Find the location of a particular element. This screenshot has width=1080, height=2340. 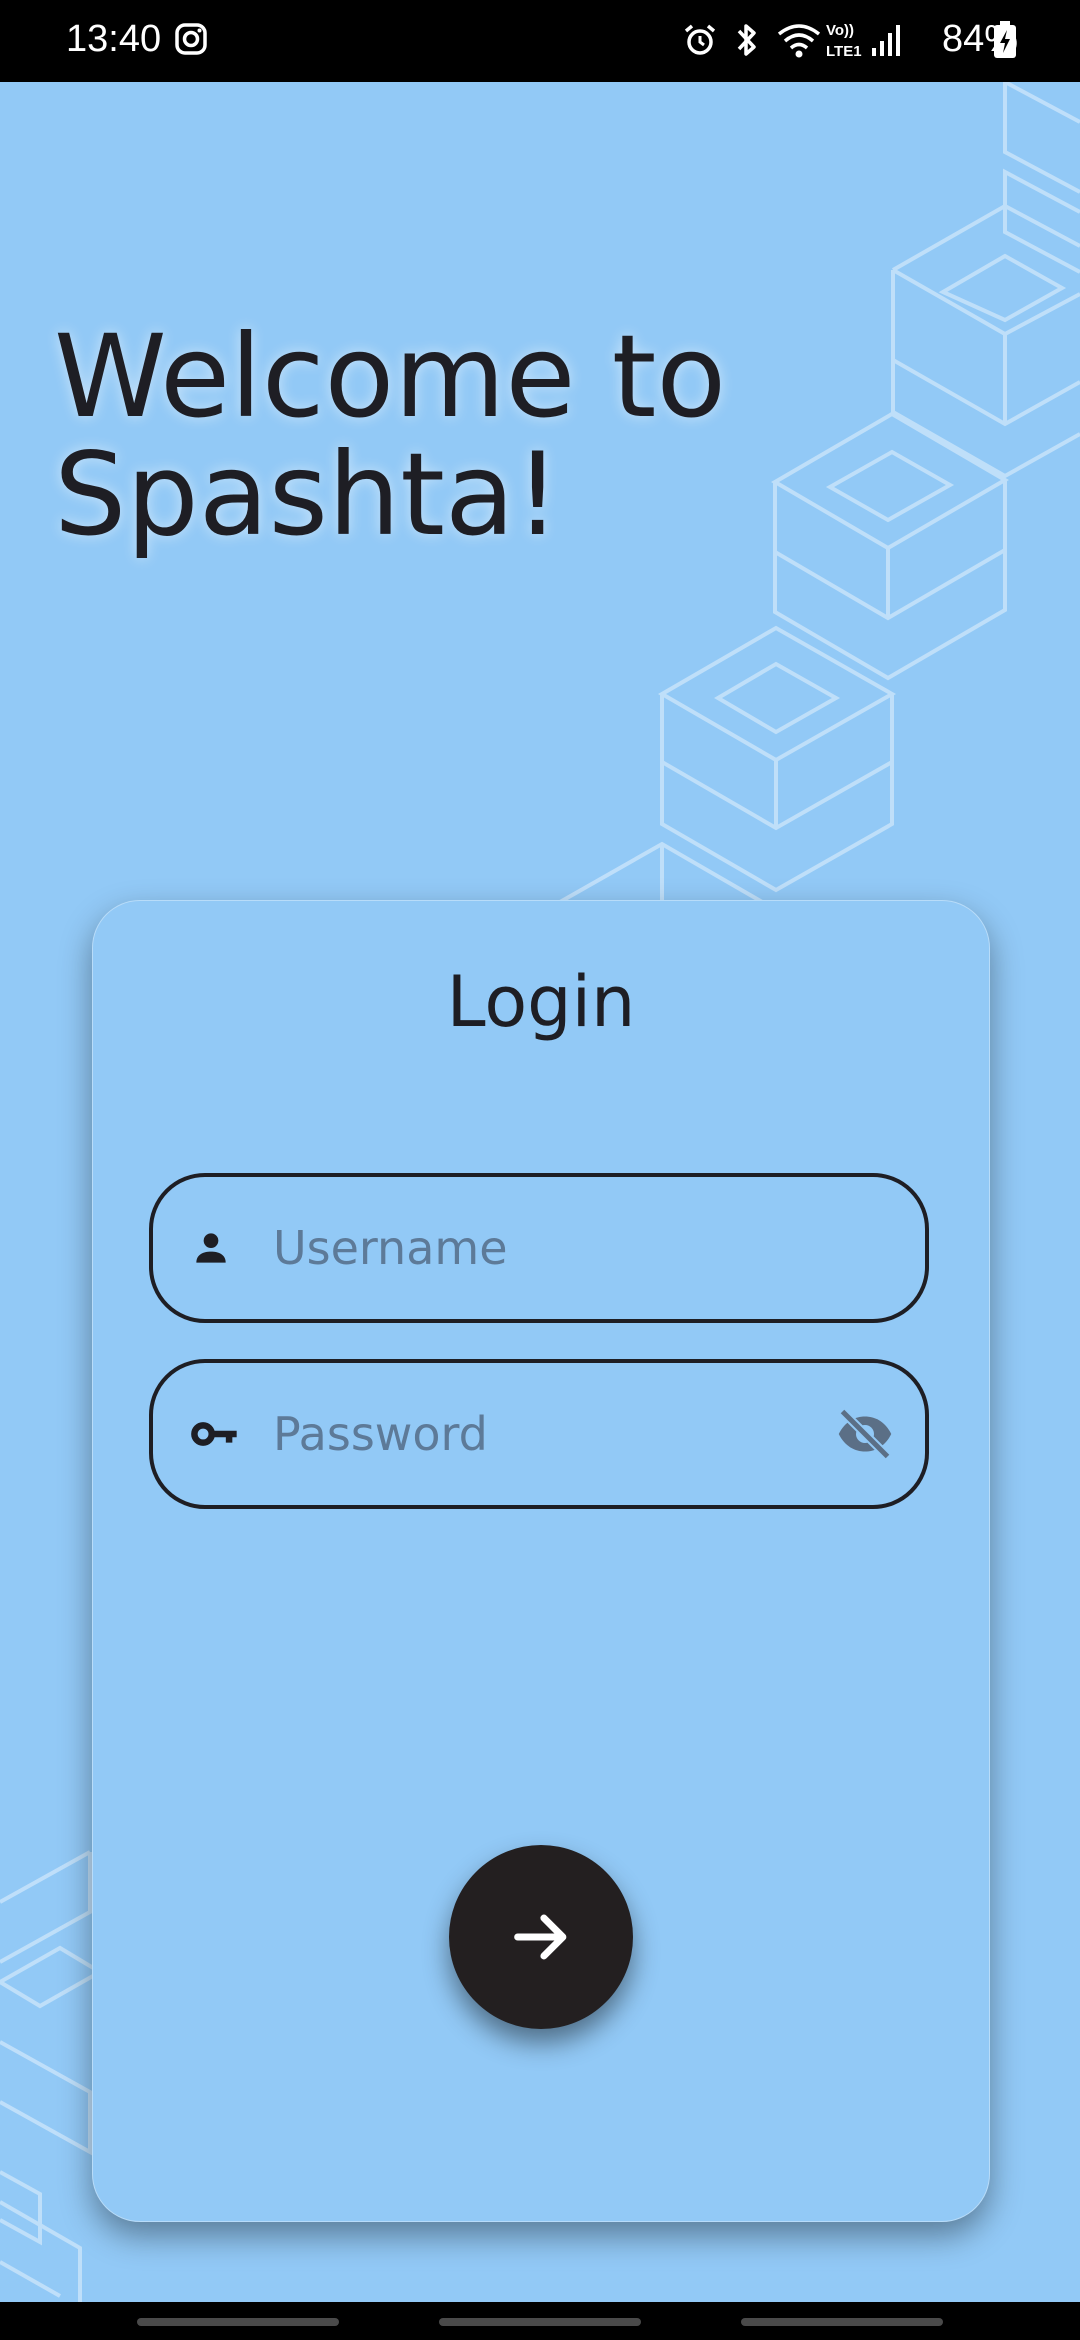

password-field is located at coordinates (539, 1434).